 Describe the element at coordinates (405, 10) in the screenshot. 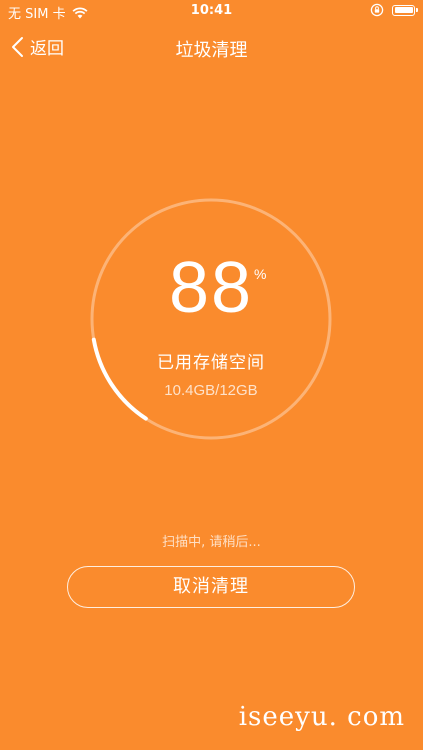

I see `battery-icon` at that location.